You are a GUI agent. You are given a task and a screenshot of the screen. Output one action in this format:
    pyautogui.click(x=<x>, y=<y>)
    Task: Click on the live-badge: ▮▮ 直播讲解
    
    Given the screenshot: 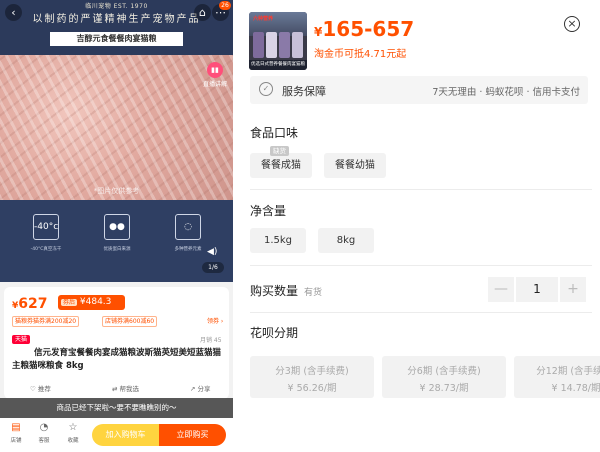 What is the action you would take?
    pyautogui.click(x=215, y=75)
    